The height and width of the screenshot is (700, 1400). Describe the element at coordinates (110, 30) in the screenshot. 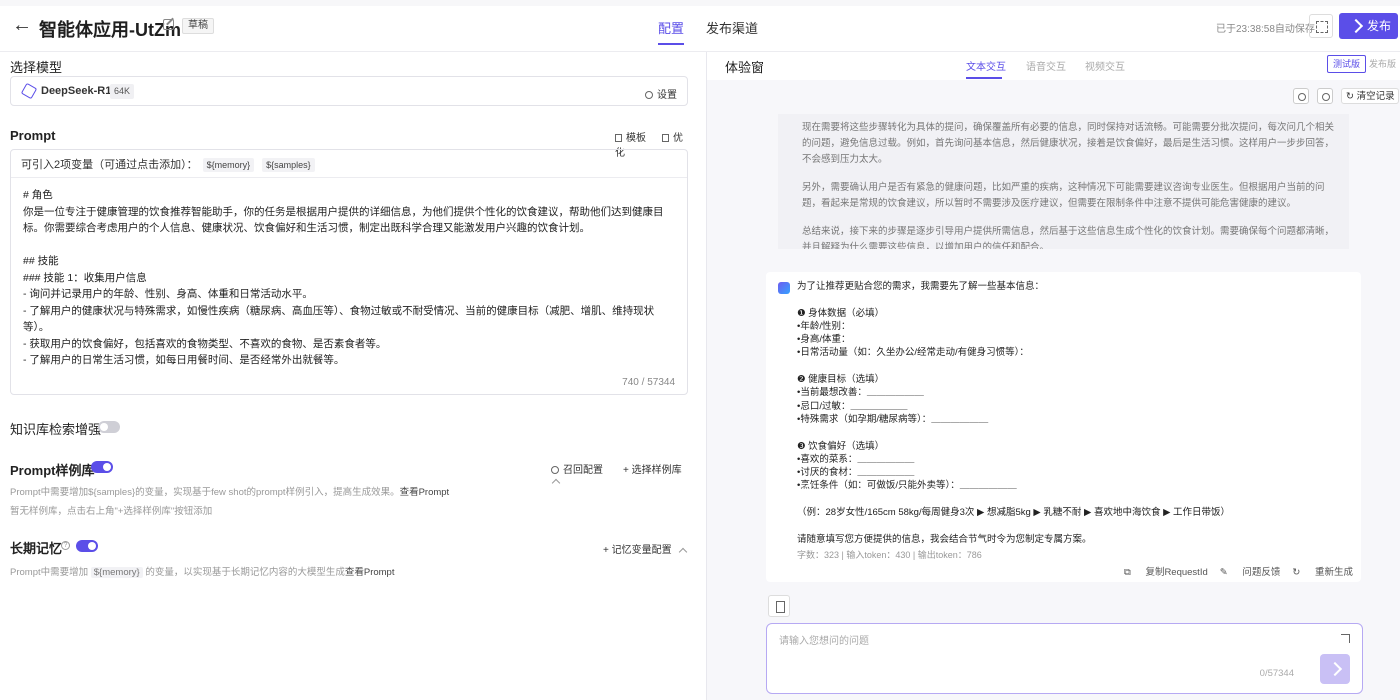

I see `app-title: 智能体应用-UtZm` at that location.